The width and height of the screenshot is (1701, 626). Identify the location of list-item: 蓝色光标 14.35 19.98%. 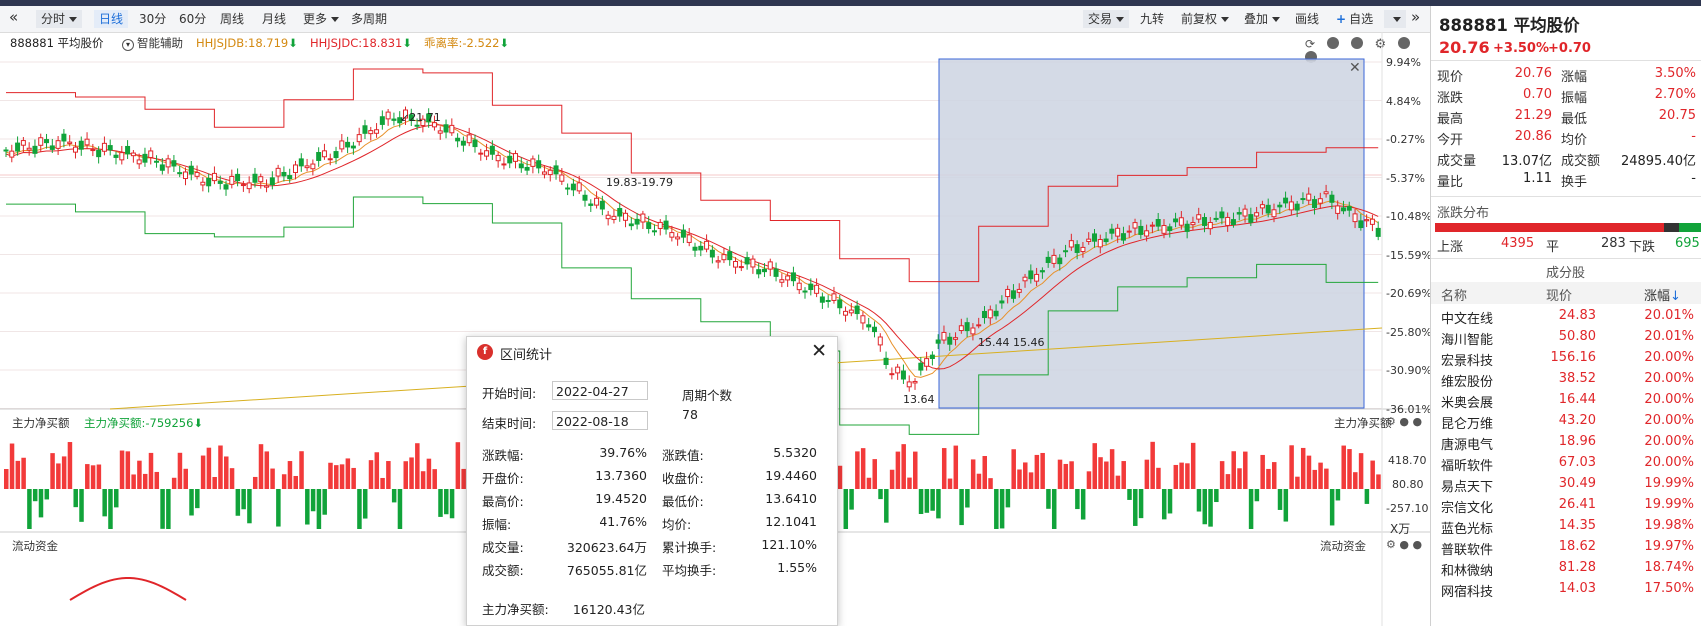
(1566, 526).